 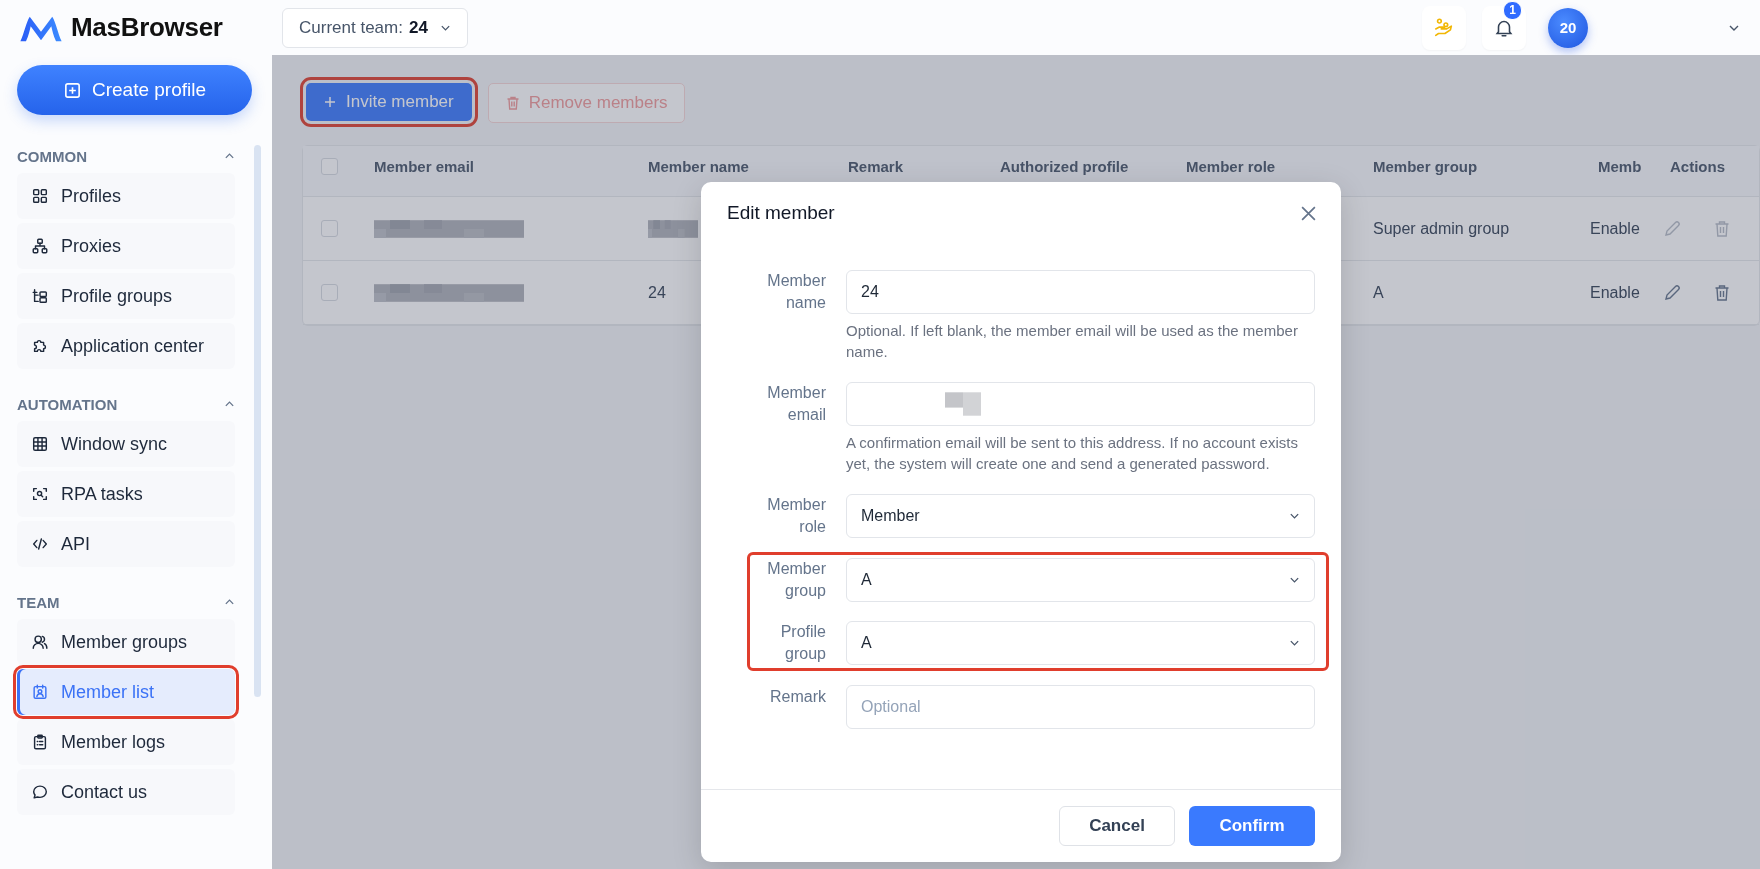 I want to click on table-cell: 24, so click(x=657, y=292).